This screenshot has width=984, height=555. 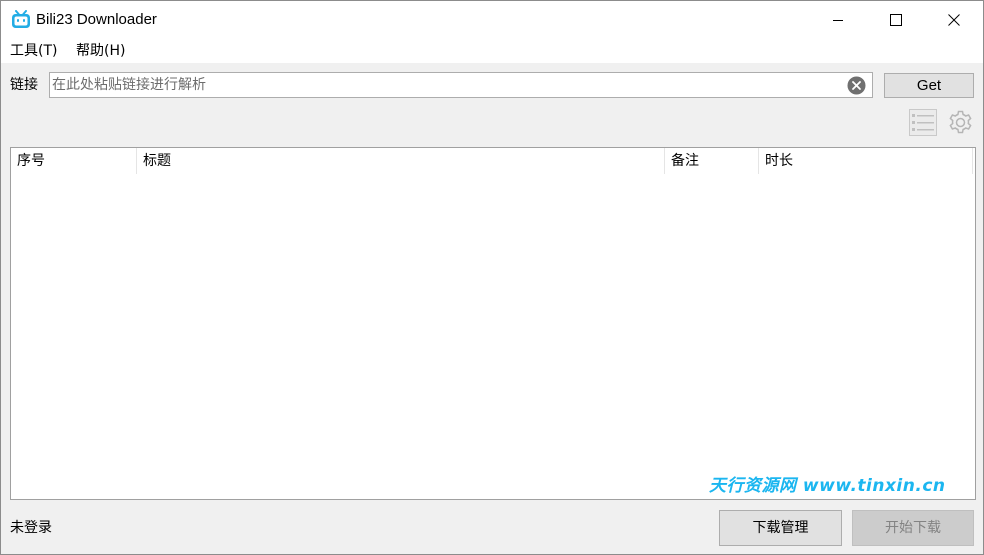 I want to click on gear-icon, so click(x=960, y=122).